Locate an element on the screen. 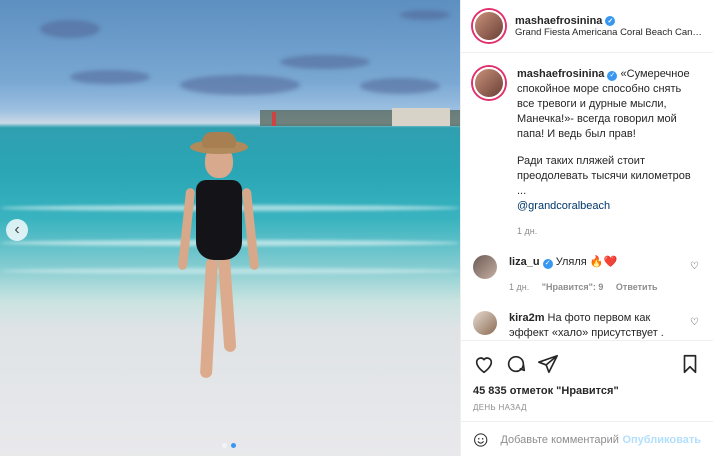 This screenshot has width=713, height=457. carousel-dot-active is located at coordinates (233, 445).